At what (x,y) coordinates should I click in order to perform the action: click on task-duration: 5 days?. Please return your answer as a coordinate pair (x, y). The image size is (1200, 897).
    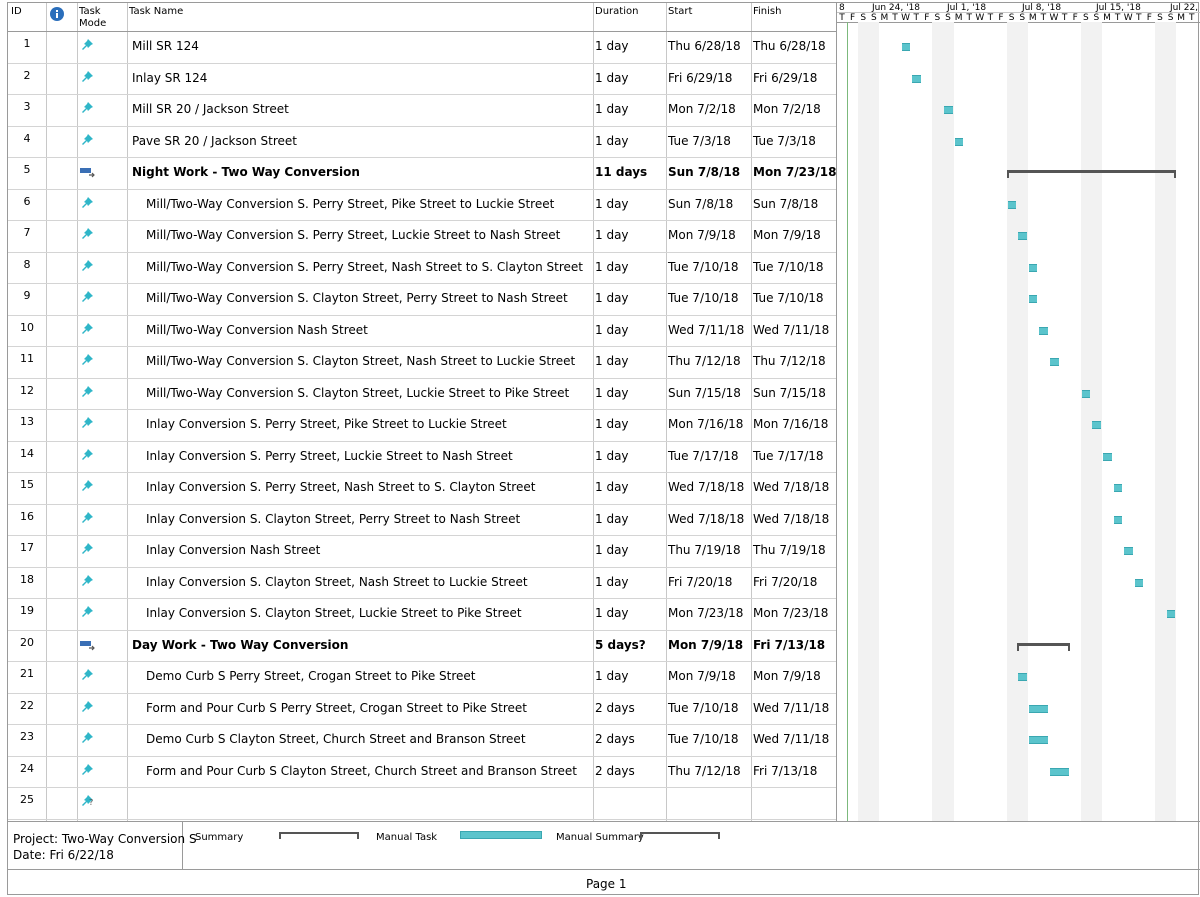
    Looking at the image, I should click on (620, 645).